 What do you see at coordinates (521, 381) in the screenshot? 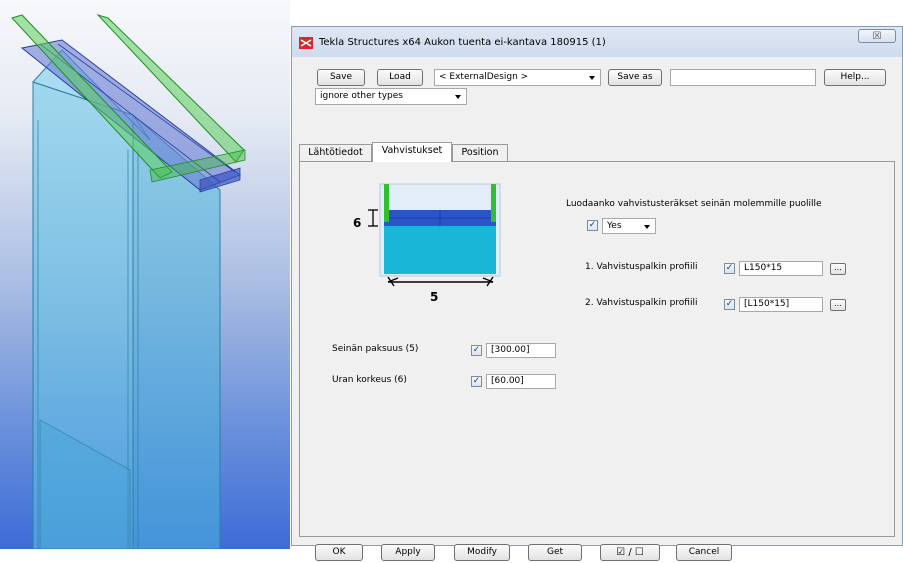
I see `groove-height-input: [60.00]` at bounding box center [521, 381].